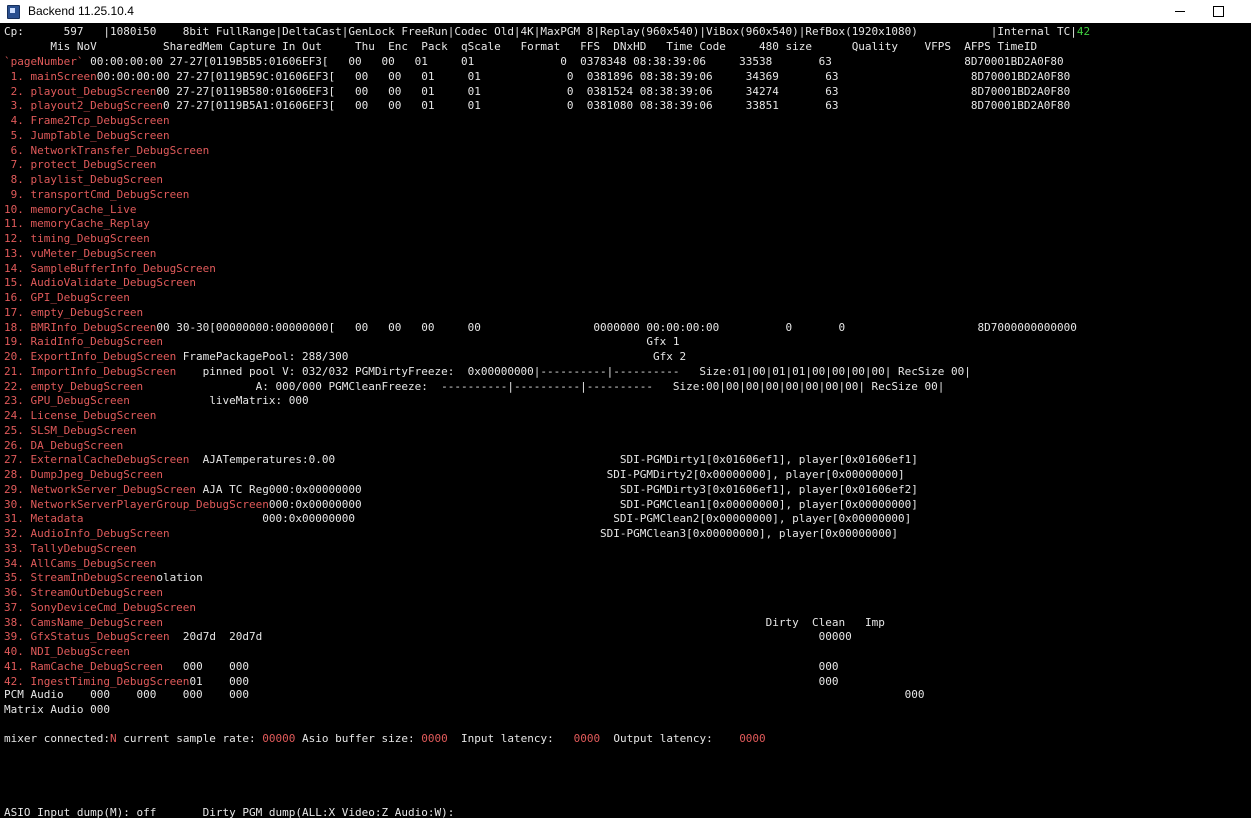 The height and width of the screenshot is (818, 1251). I want to click on screen-row: 4. Frame2Tcp_DebugScreen, so click(87, 121).